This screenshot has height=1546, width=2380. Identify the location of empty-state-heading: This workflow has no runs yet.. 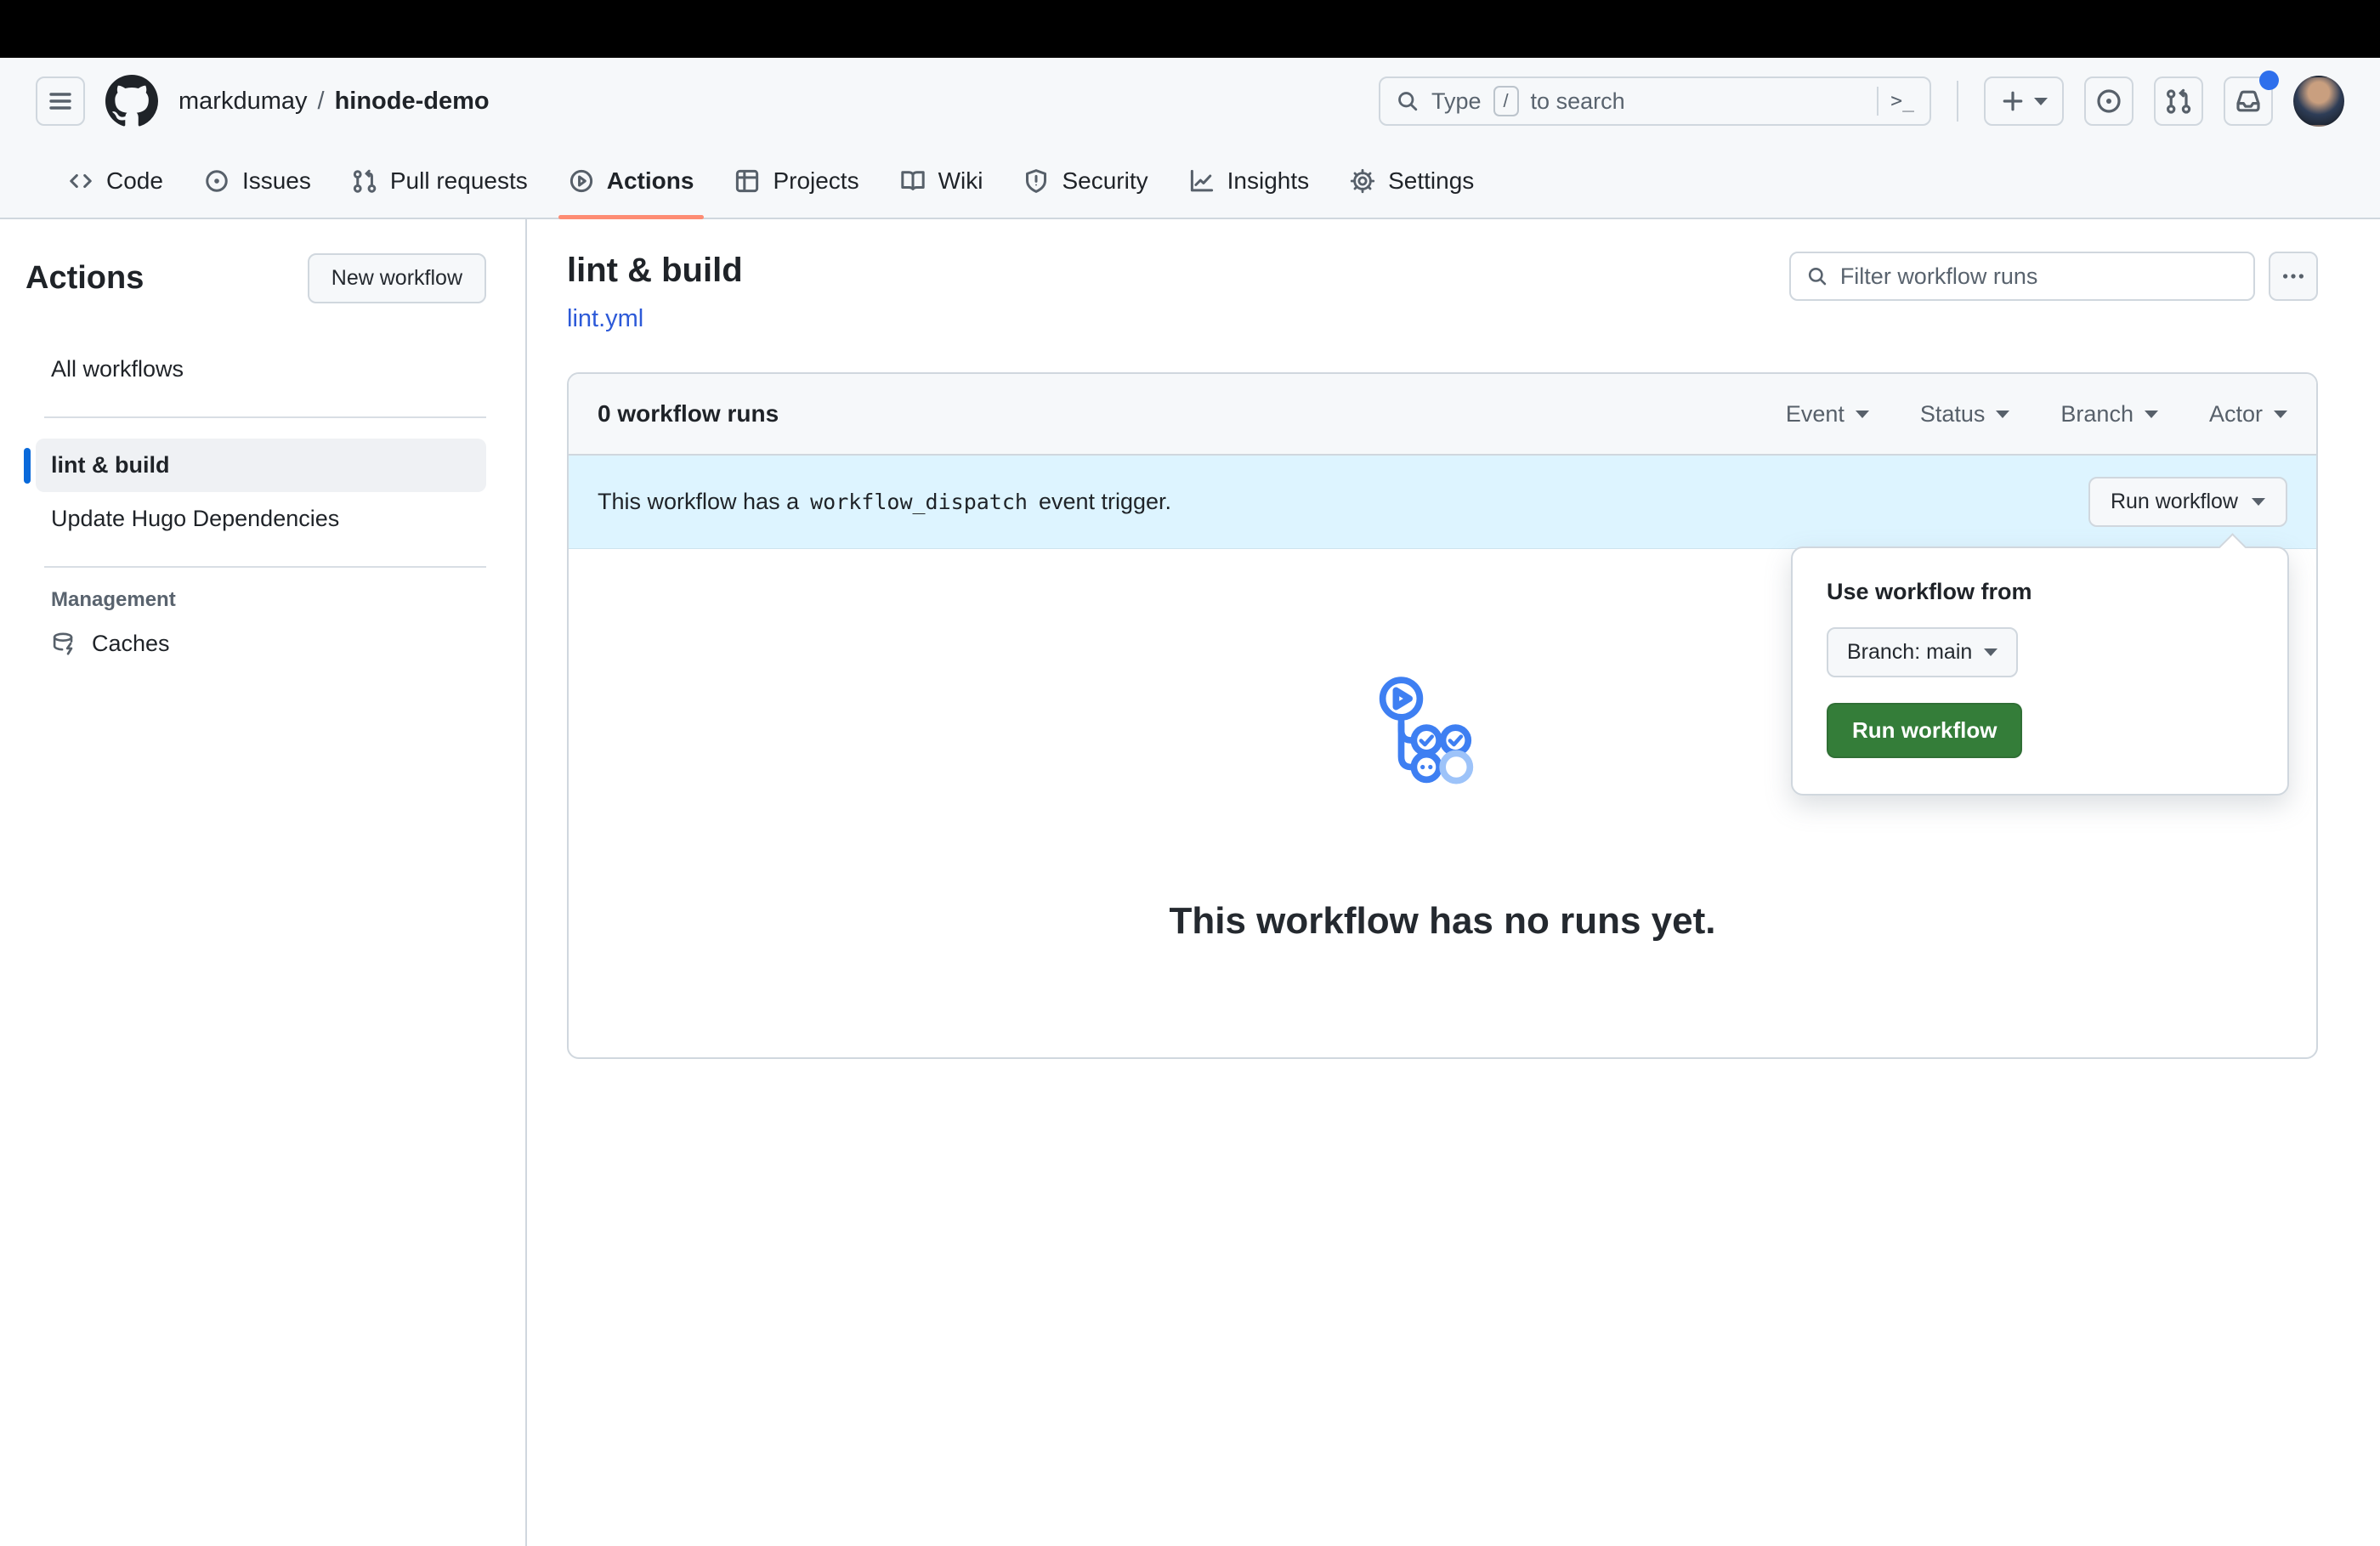
(1442, 921).